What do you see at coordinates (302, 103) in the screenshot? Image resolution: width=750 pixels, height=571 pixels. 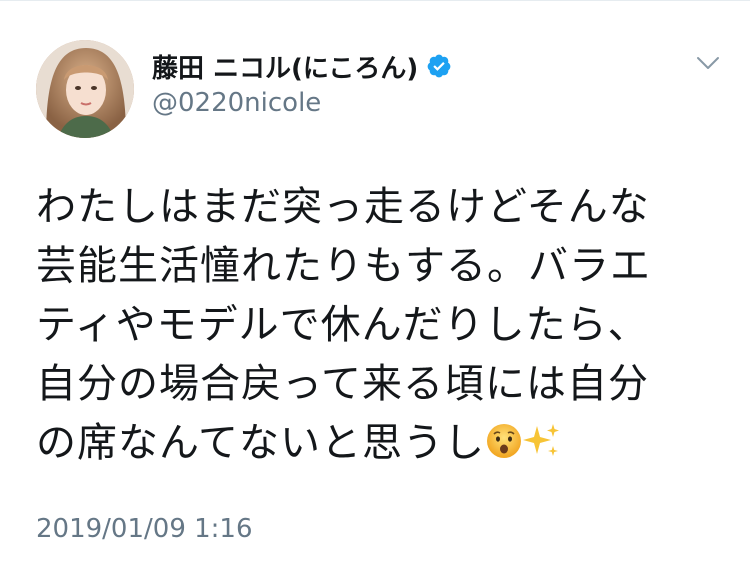 I see `handle: @0220nicole` at bounding box center [302, 103].